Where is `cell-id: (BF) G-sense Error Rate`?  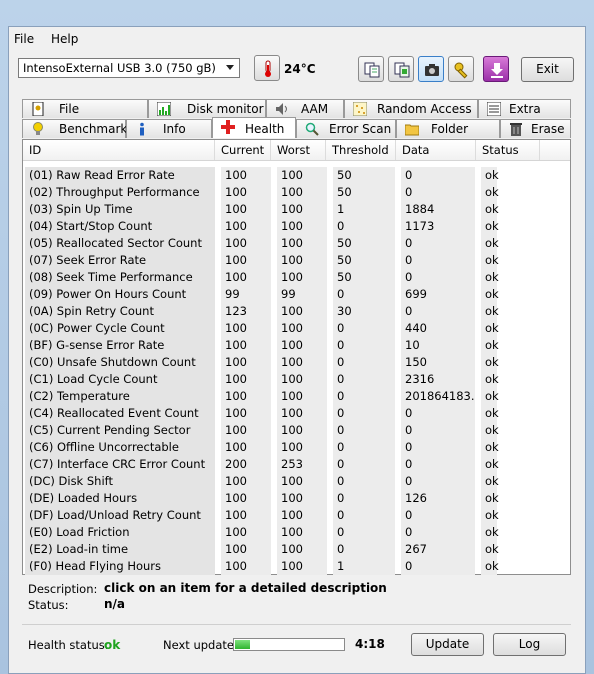
cell-id: (BF) G-sense Error Rate is located at coordinates (120, 345).